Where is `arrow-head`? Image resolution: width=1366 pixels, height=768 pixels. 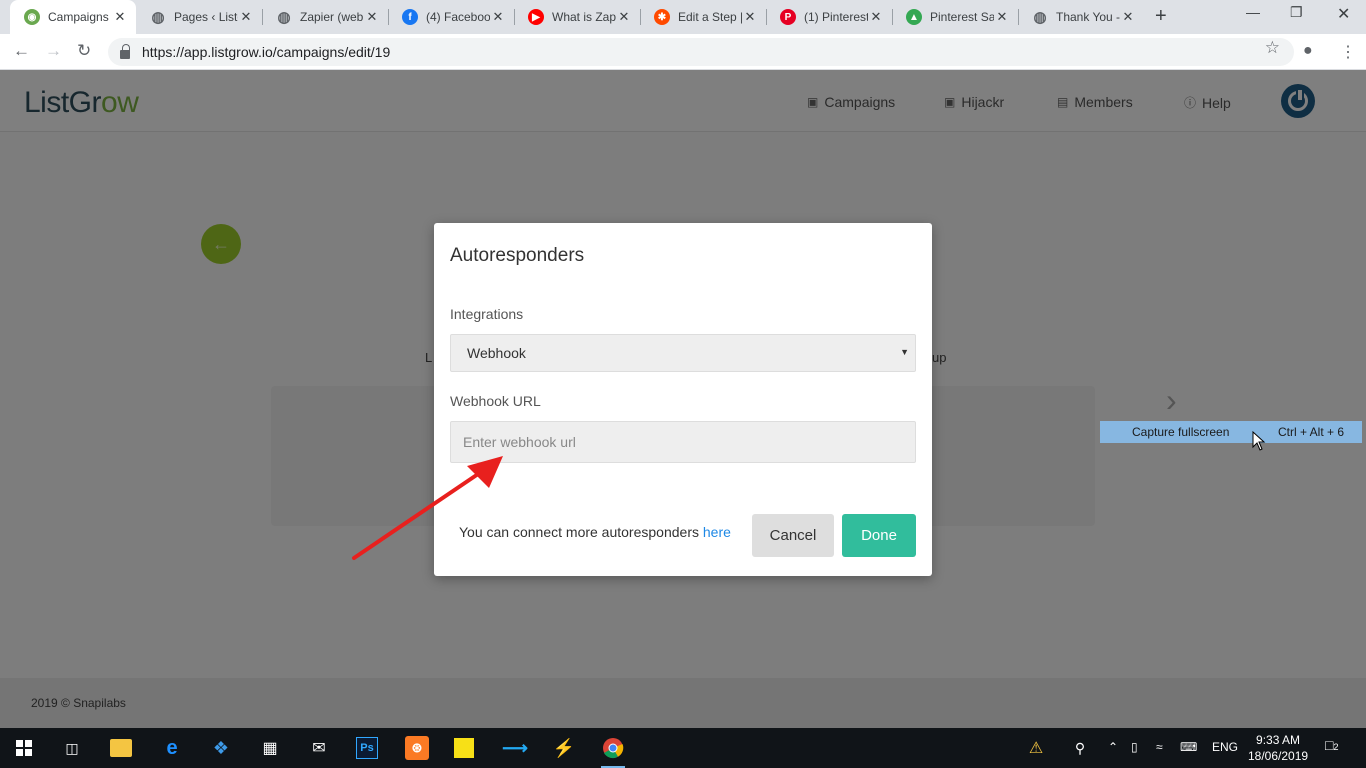 arrow-head is located at coordinates (485, 472).